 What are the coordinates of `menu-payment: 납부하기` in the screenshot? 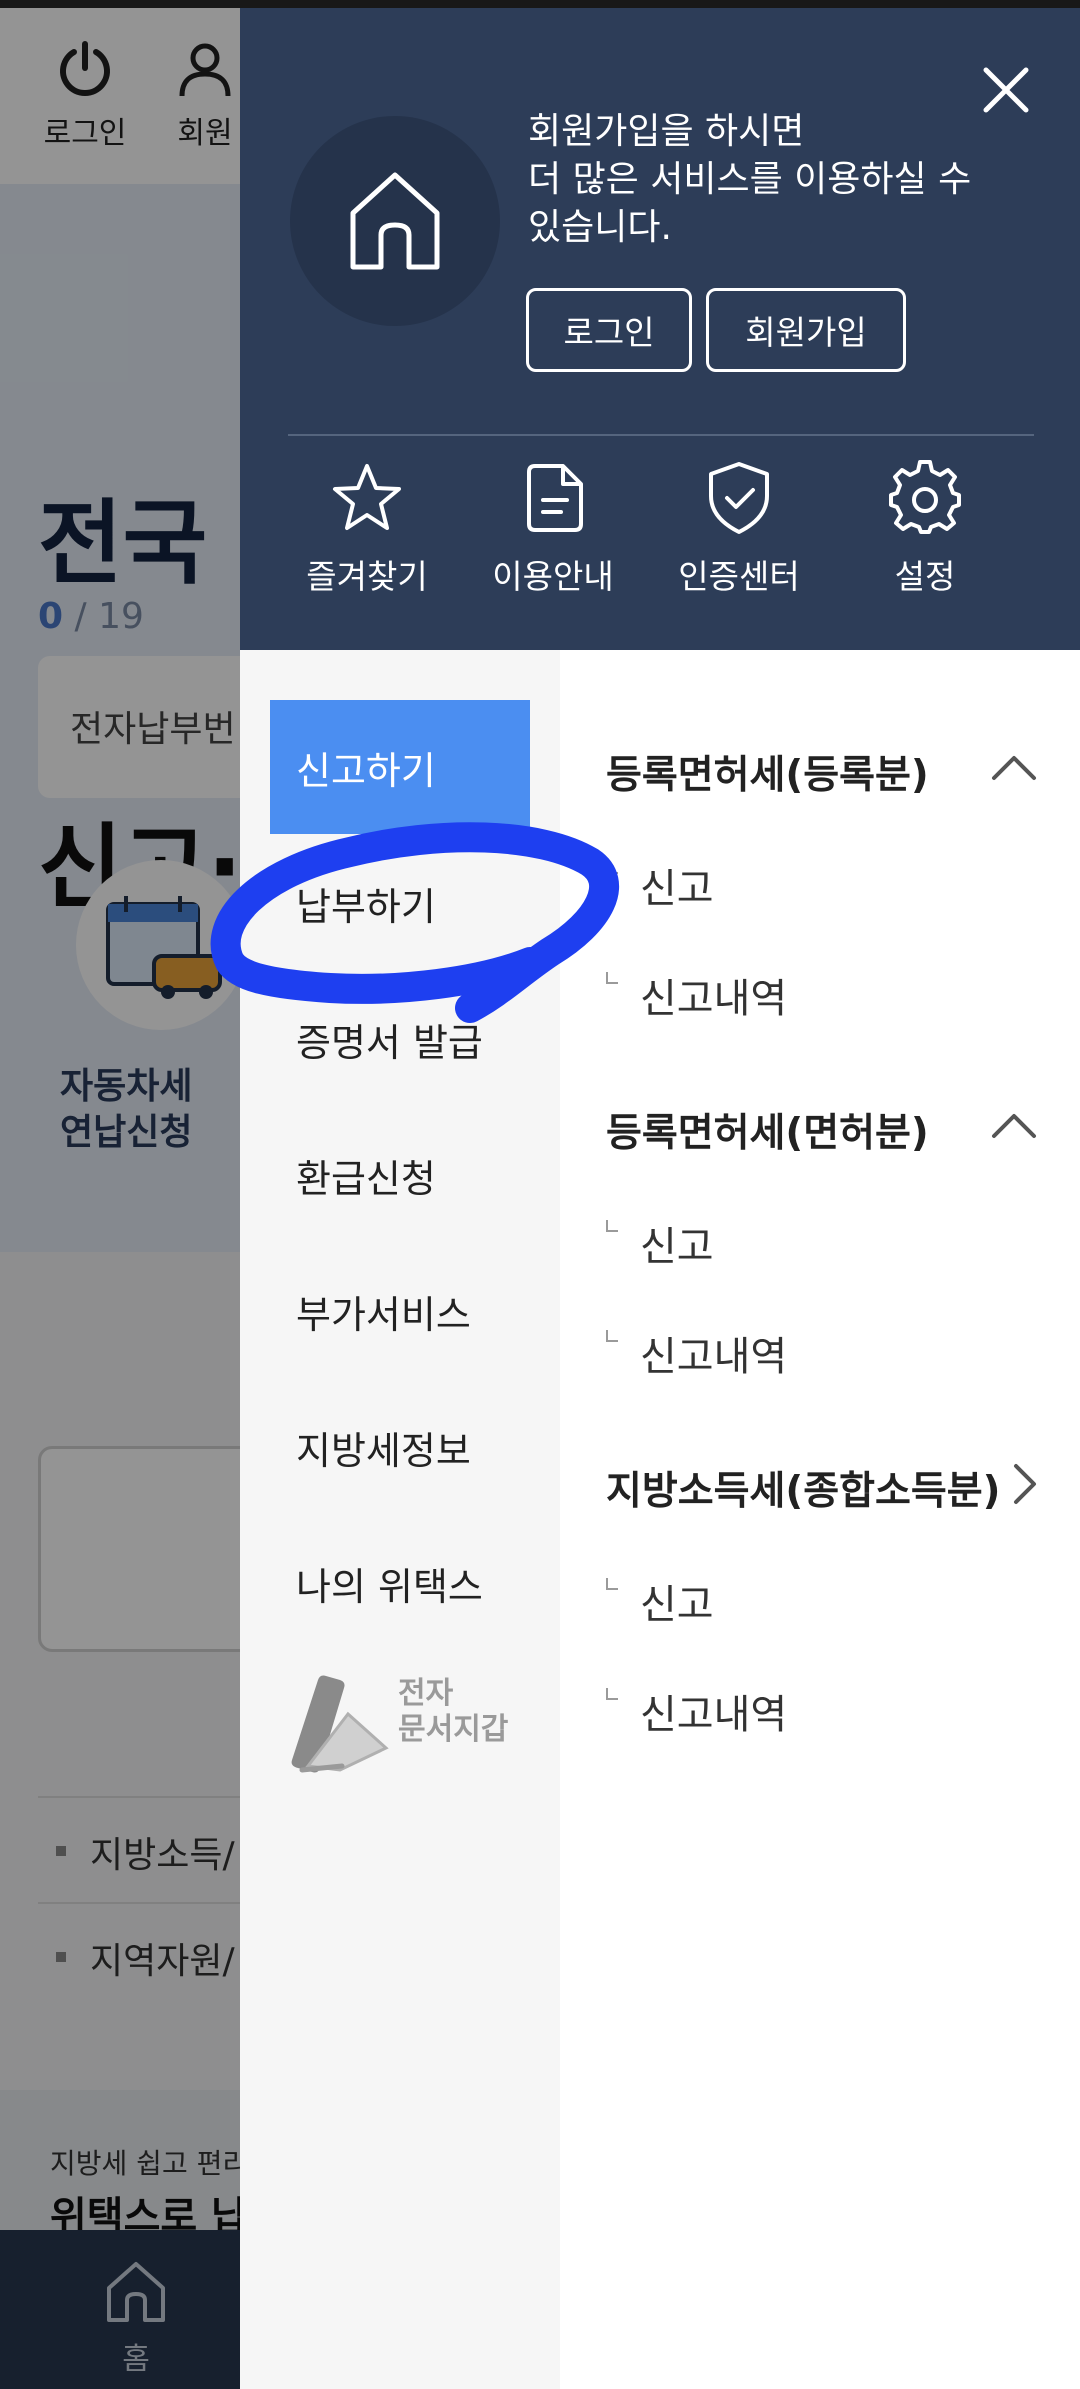 It's located at (400, 903).